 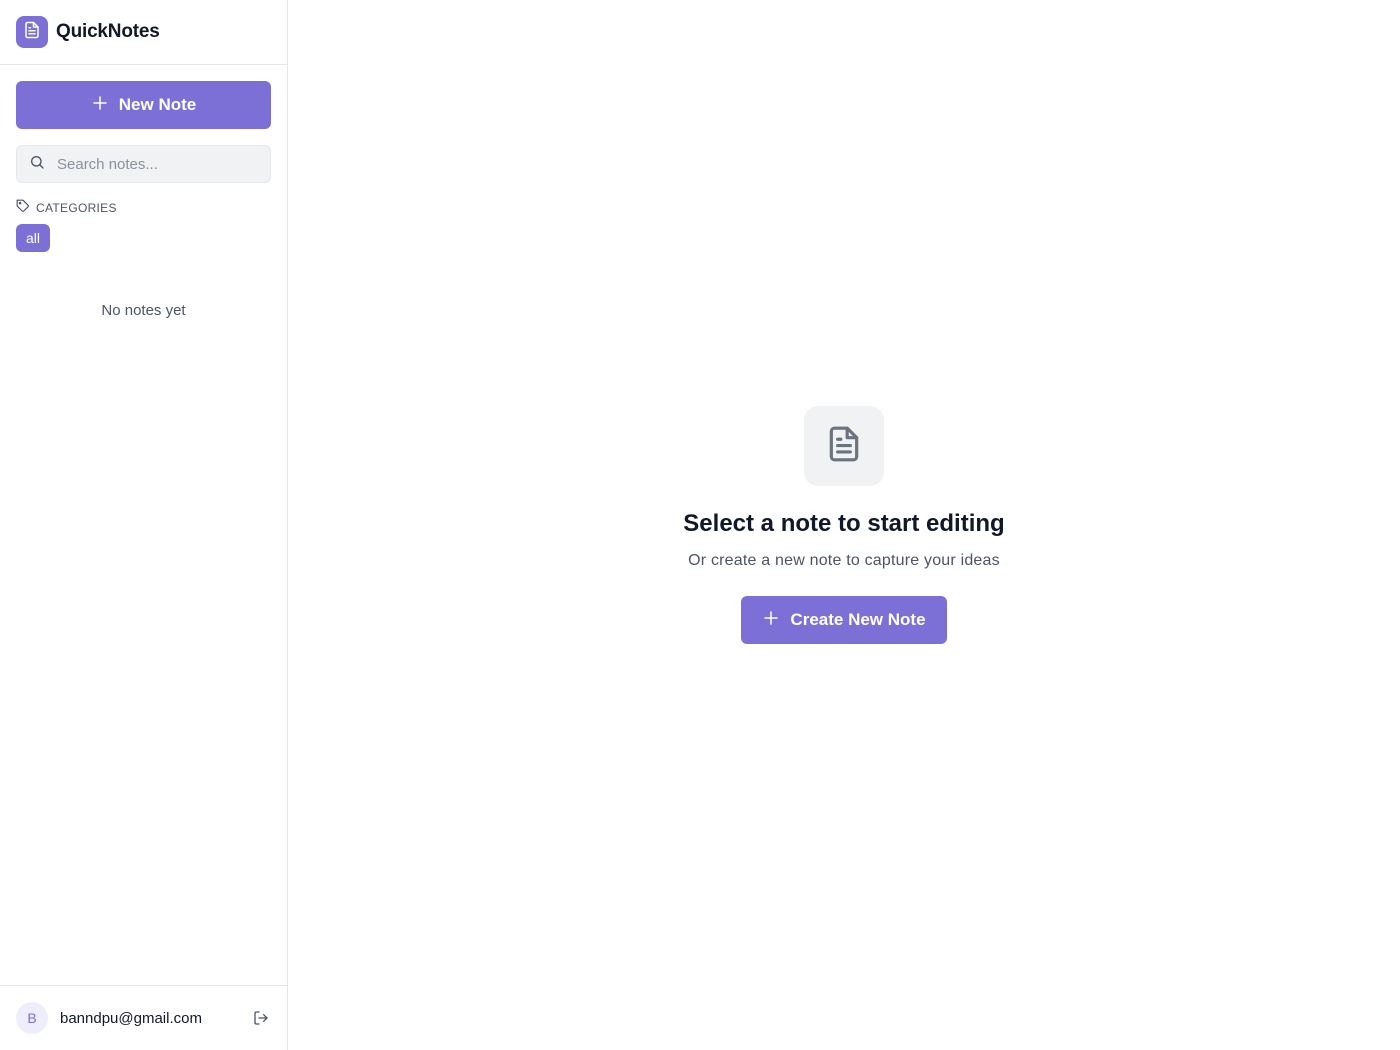 I want to click on empty-state-title: Select a note to start editing, so click(x=844, y=523).